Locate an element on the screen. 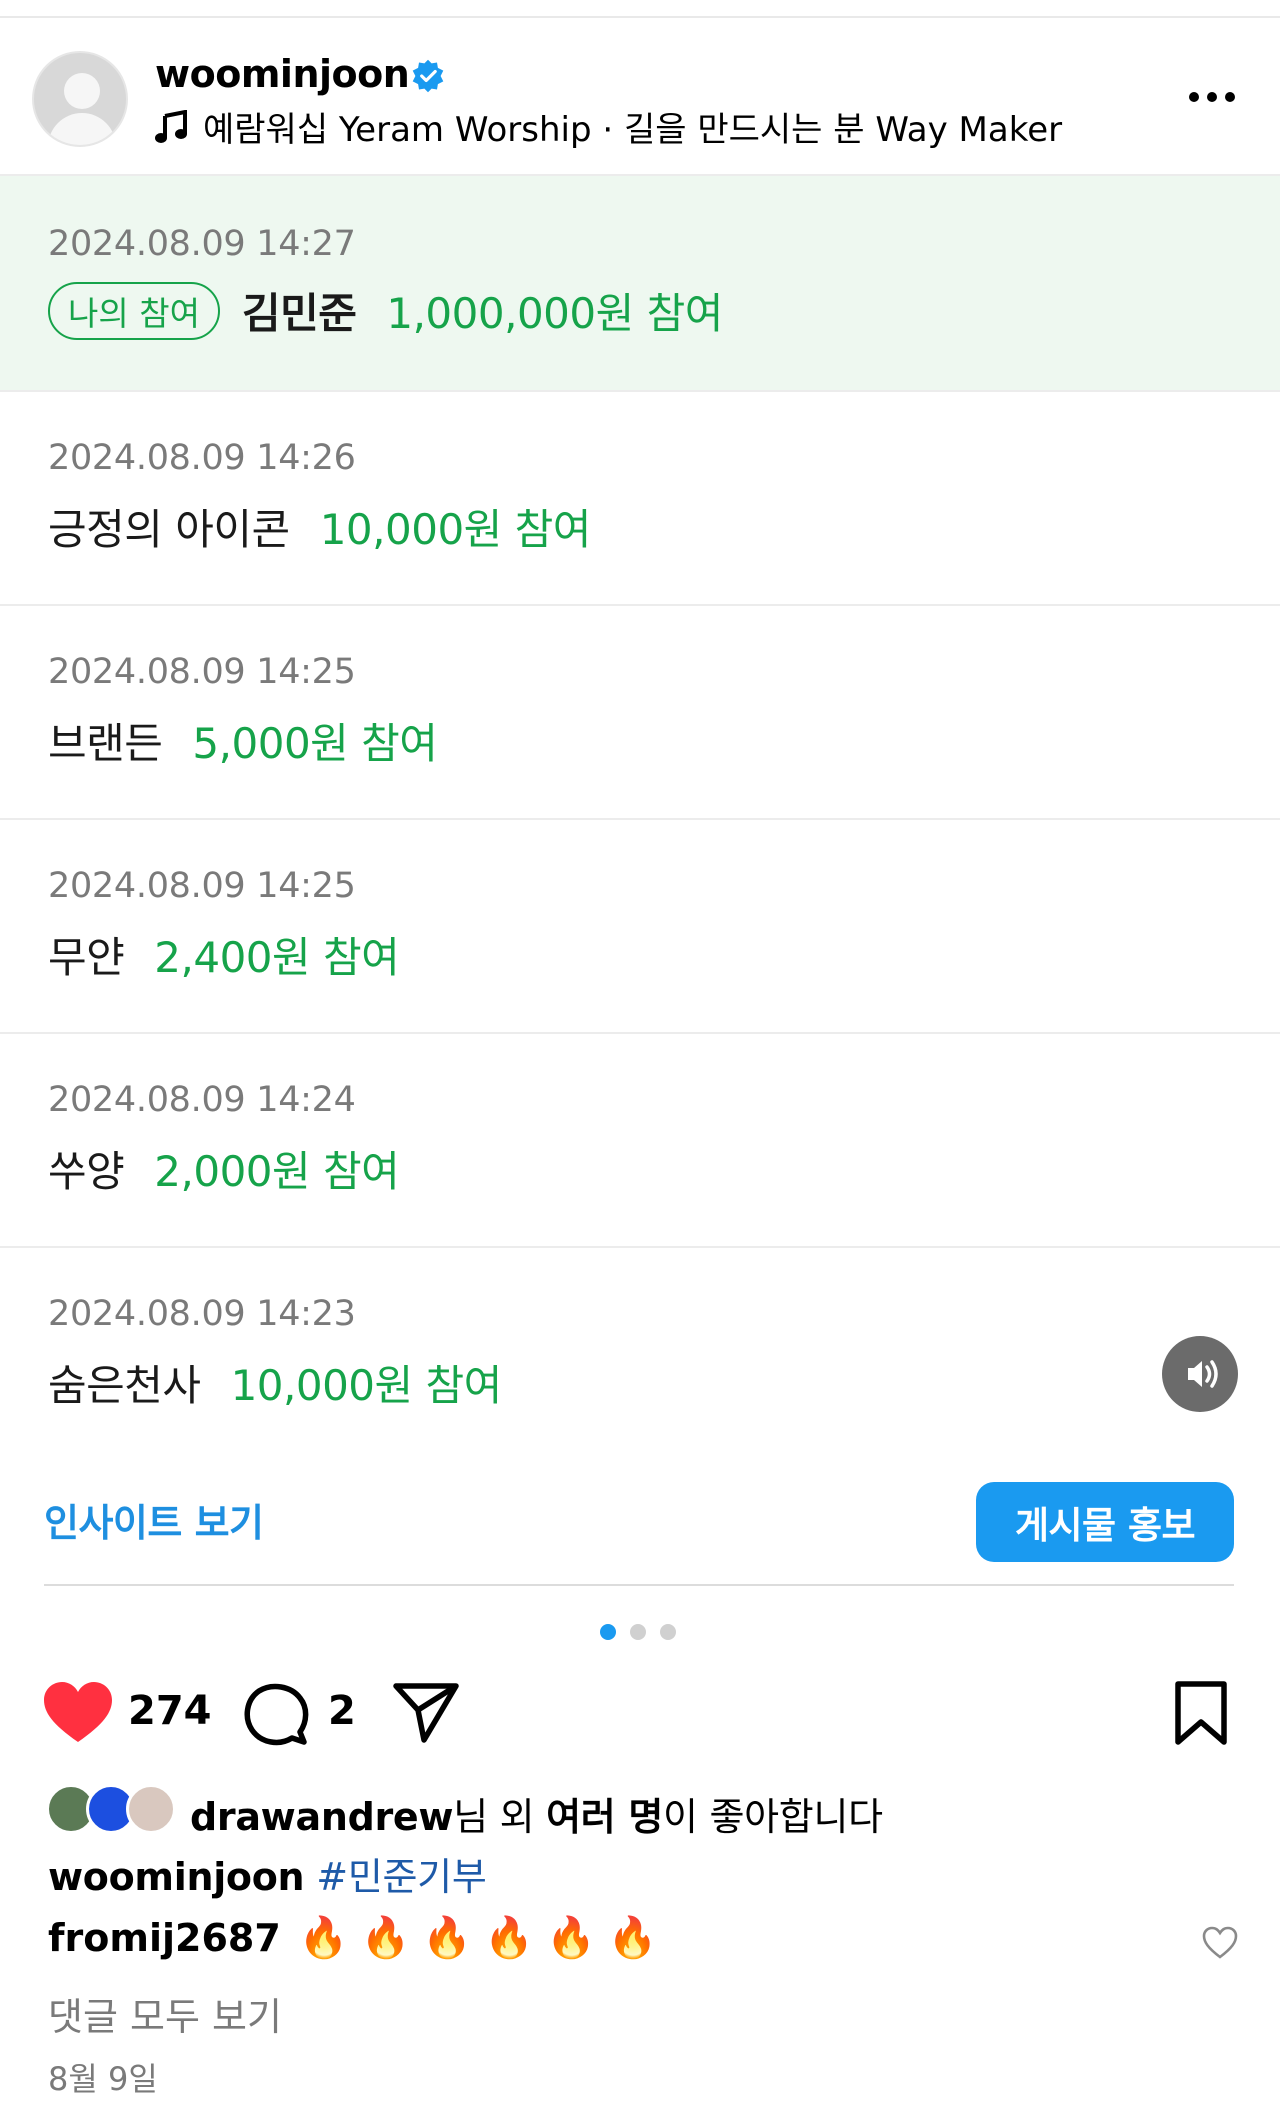 The width and height of the screenshot is (1280, 2123). likes-tail-text: 이 좋아합니다 is located at coordinates (773, 1817).